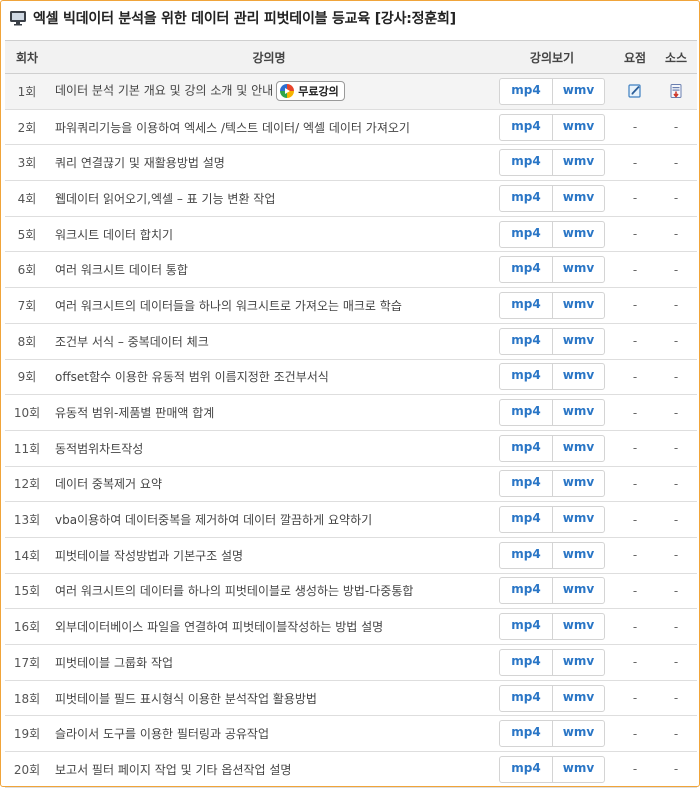 The height and width of the screenshot is (788, 700). What do you see at coordinates (27, 270) in the screenshot?
I see `lecture-number: 6회` at bounding box center [27, 270].